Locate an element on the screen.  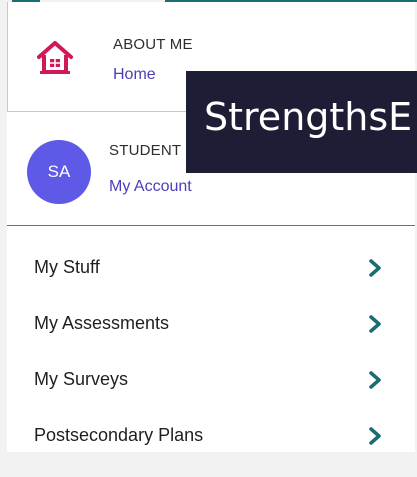
menu-item-my-surveys: My Surveys is located at coordinates (211, 382).